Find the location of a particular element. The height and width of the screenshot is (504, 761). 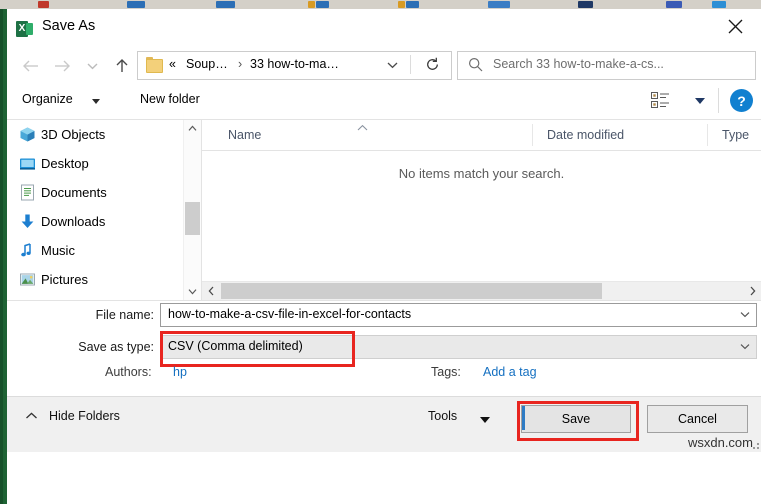

search-icon is located at coordinates (475, 66).